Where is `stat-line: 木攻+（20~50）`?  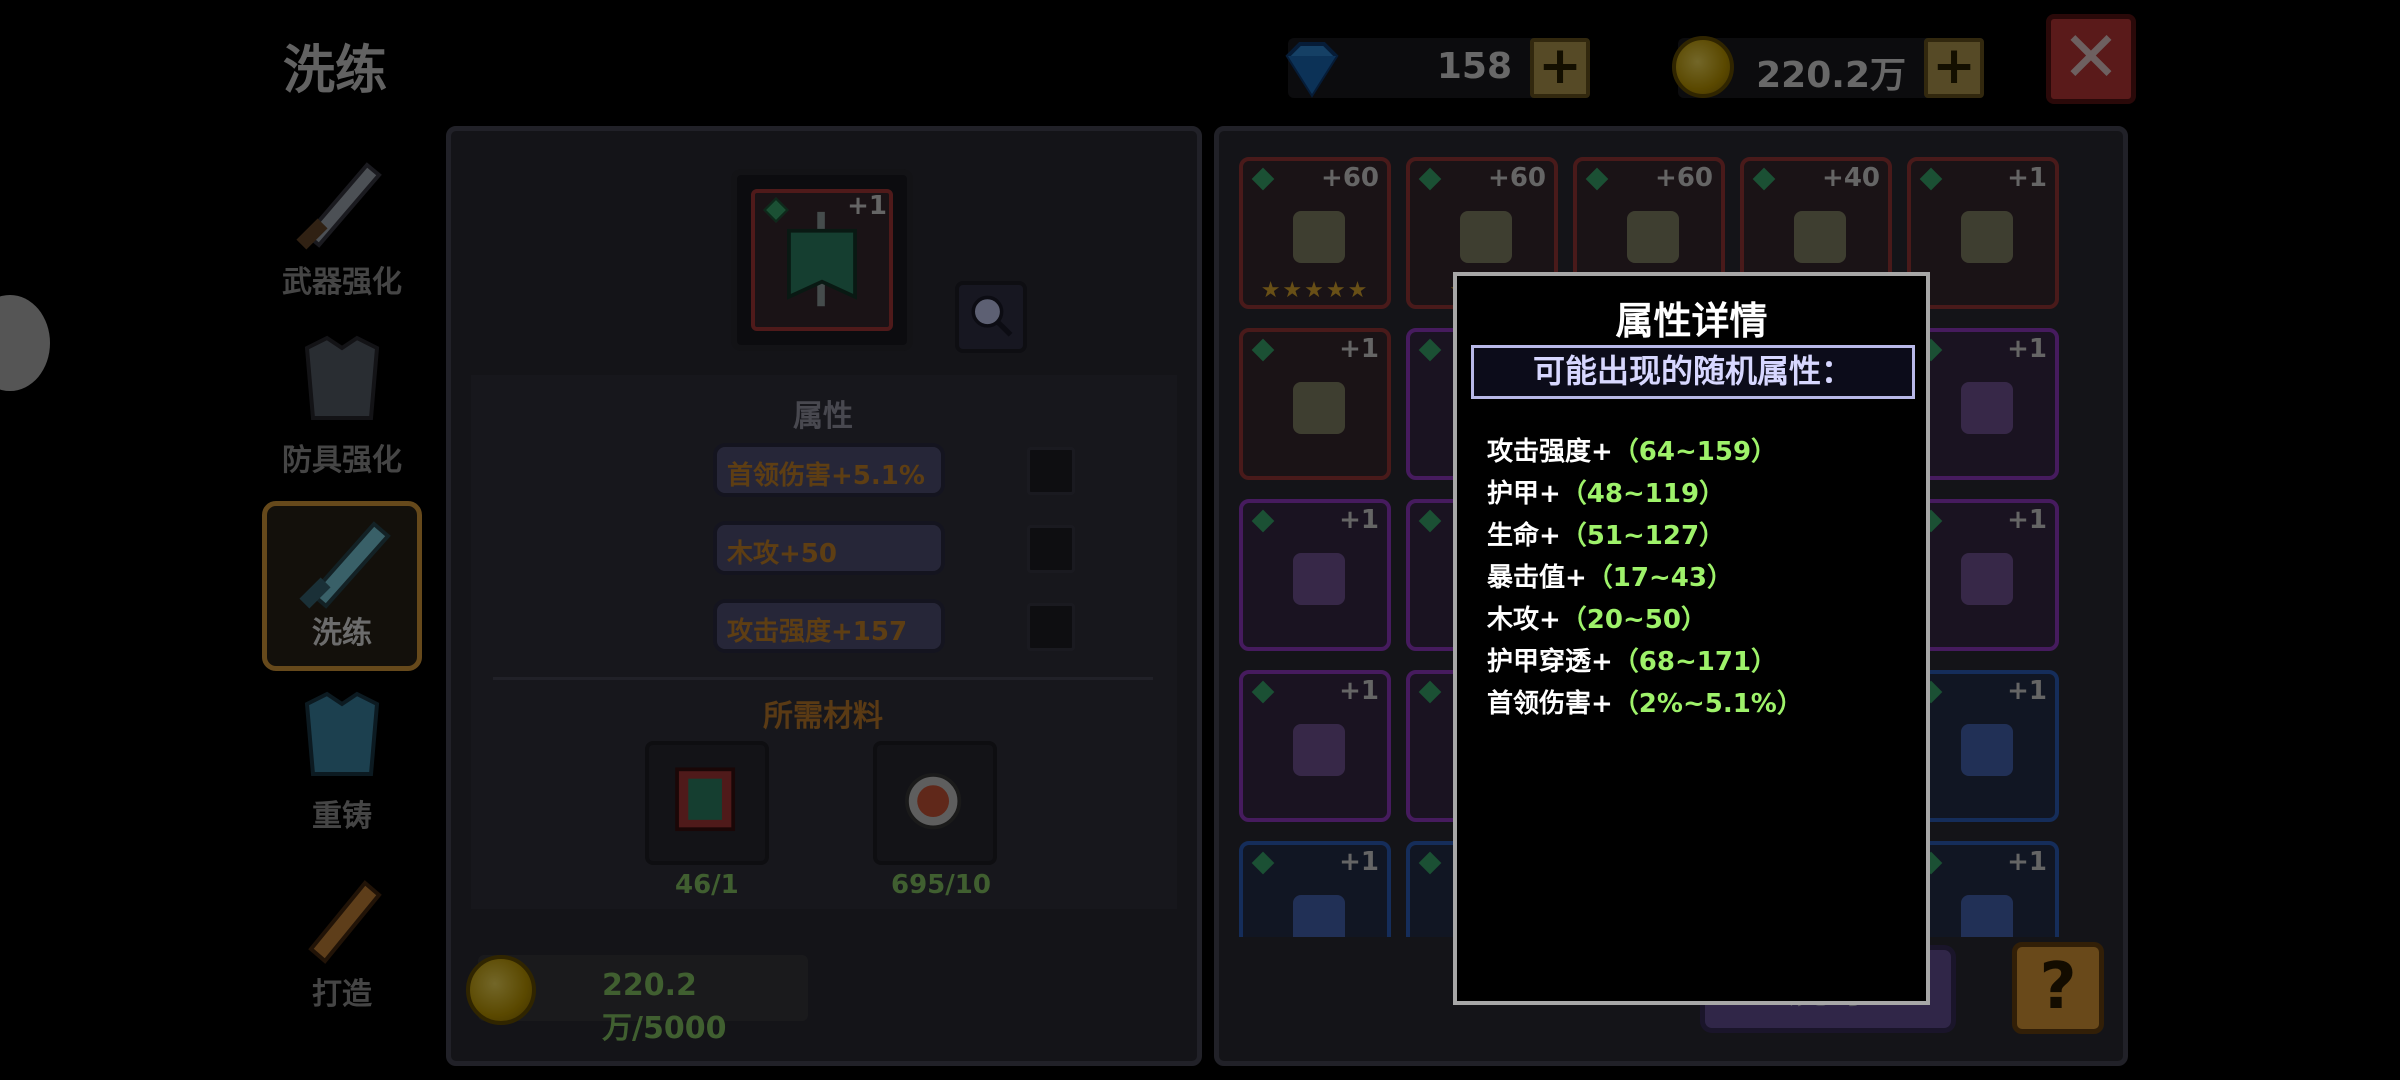
stat-line: 木攻+（20~50） is located at coordinates (1597, 617).